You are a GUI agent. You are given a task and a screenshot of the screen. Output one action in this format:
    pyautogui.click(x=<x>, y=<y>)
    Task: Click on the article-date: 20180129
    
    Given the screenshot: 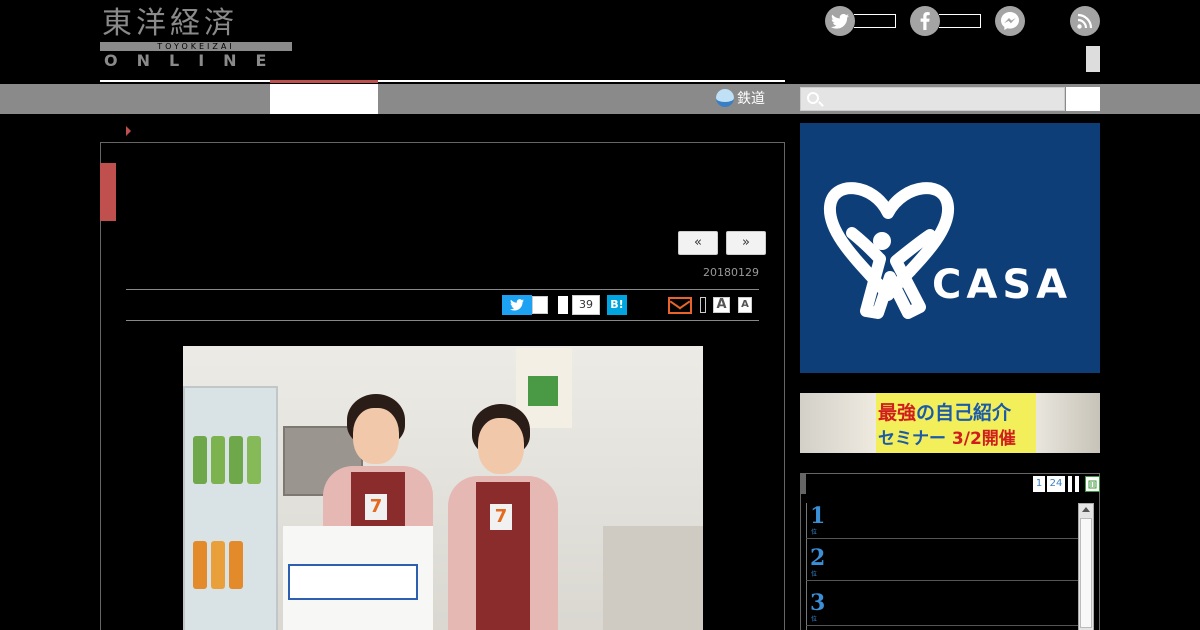 What is the action you would take?
    pyautogui.click(x=731, y=272)
    